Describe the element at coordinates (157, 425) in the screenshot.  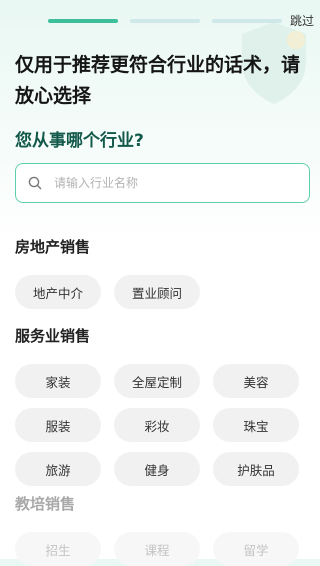
I see `industry-chip-makeup: 彩妆` at that location.